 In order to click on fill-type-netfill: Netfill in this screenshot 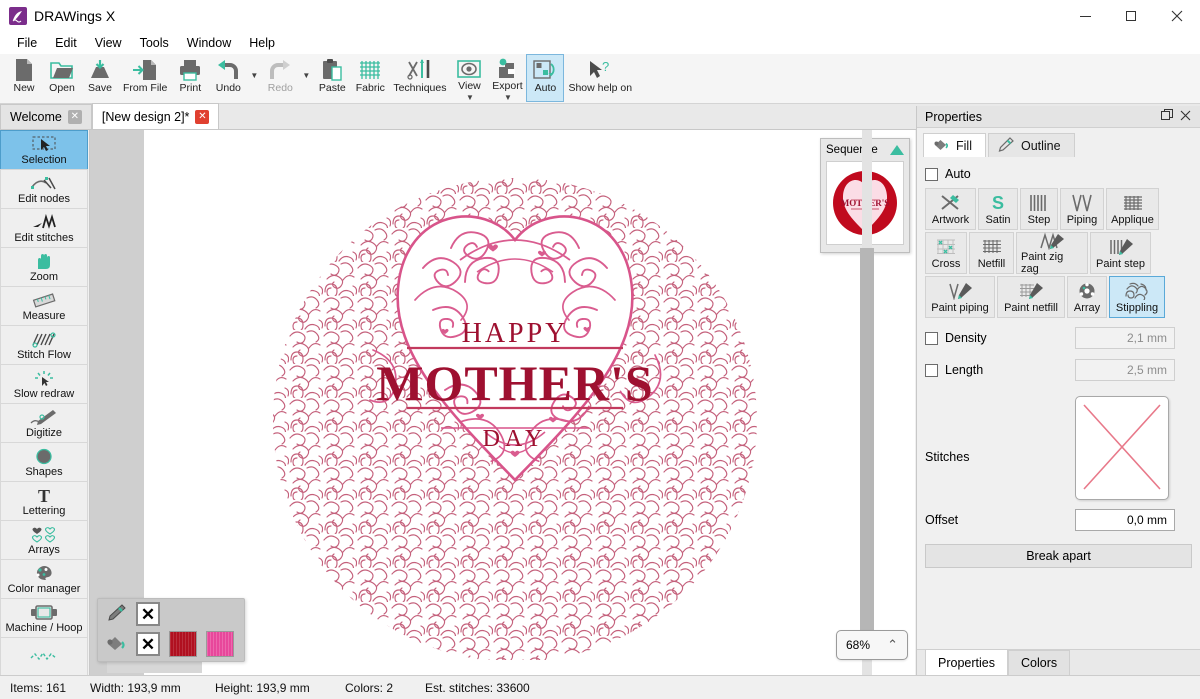, I will do `click(991, 253)`.